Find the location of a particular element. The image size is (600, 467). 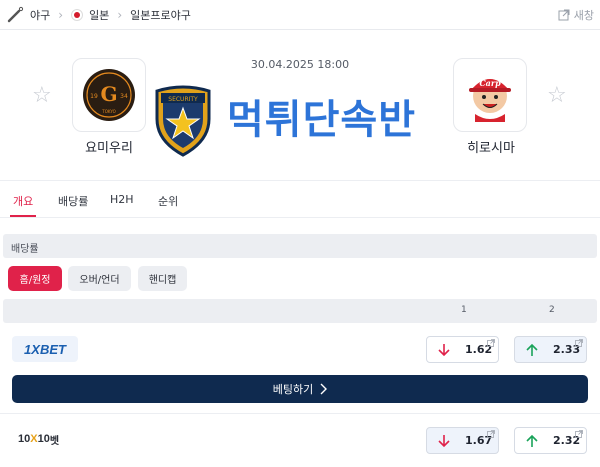

place-bet-button: 베팅하기 is located at coordinates (300, 389).